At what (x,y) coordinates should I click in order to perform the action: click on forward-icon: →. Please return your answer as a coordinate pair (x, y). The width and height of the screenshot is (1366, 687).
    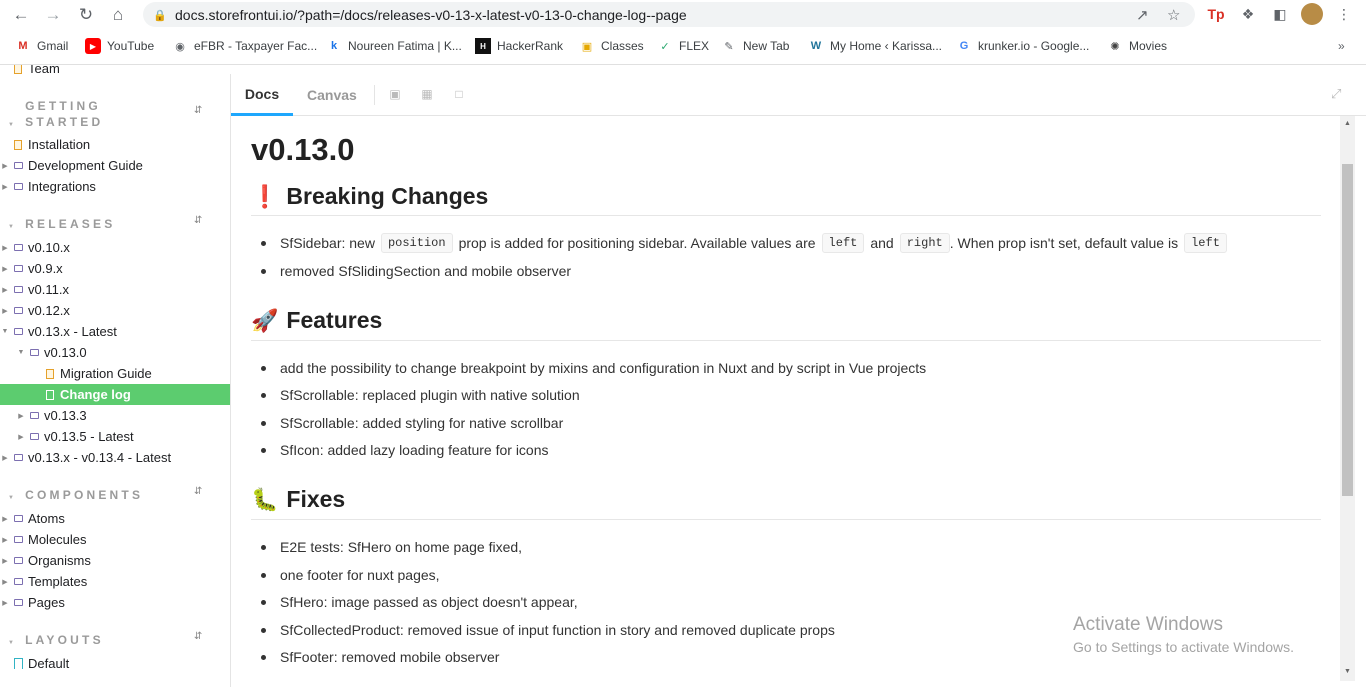
    Looking at the image, I should click on (53, 15).